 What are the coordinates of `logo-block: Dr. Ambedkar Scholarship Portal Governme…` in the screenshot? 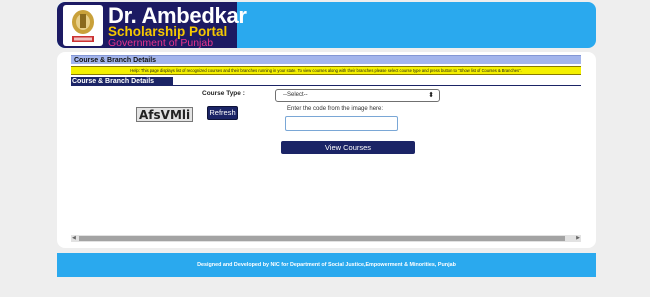 It's located at (152, 25).